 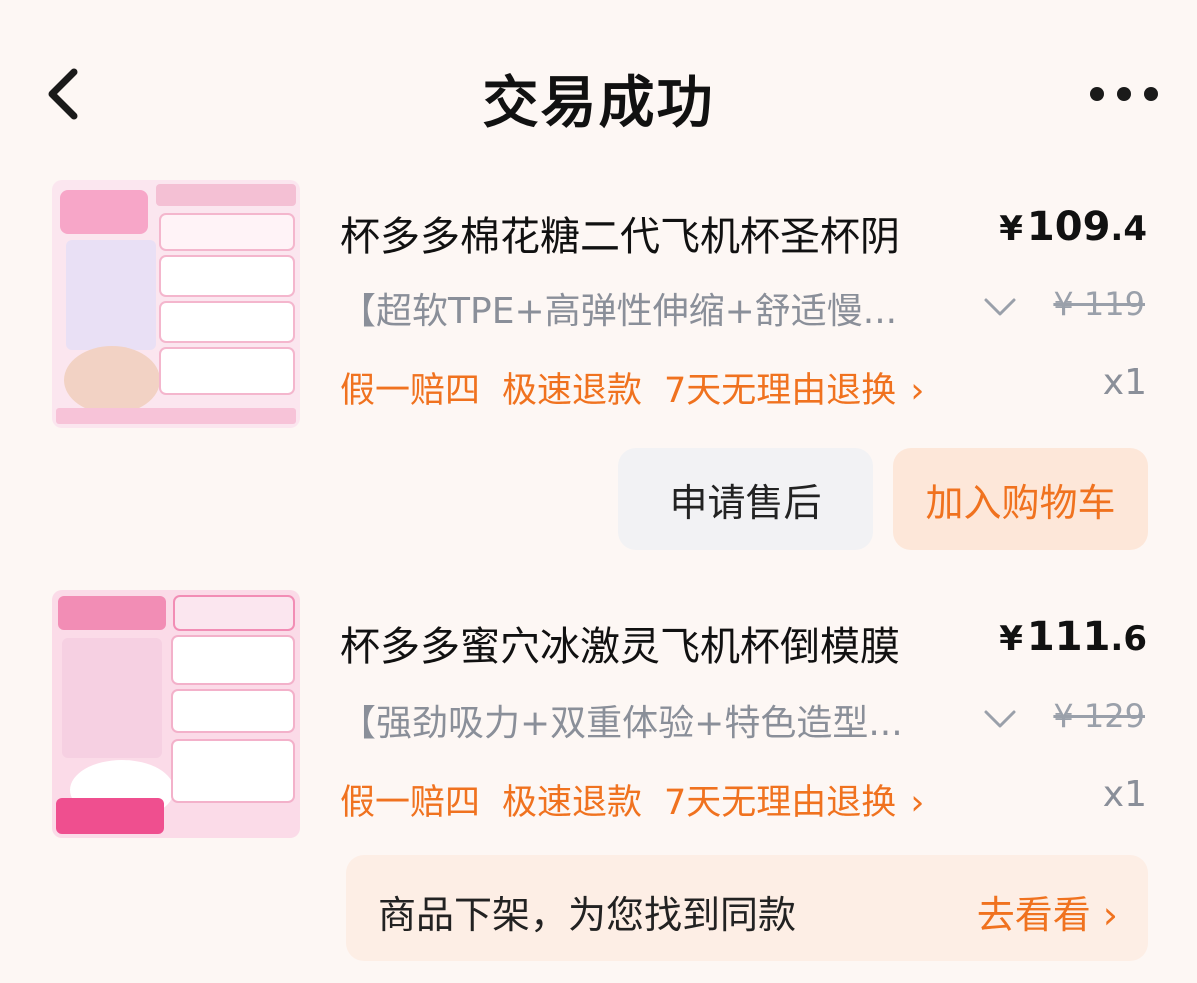 I want to click on original-price: ¥ 129, so click(x=1099, y=716).